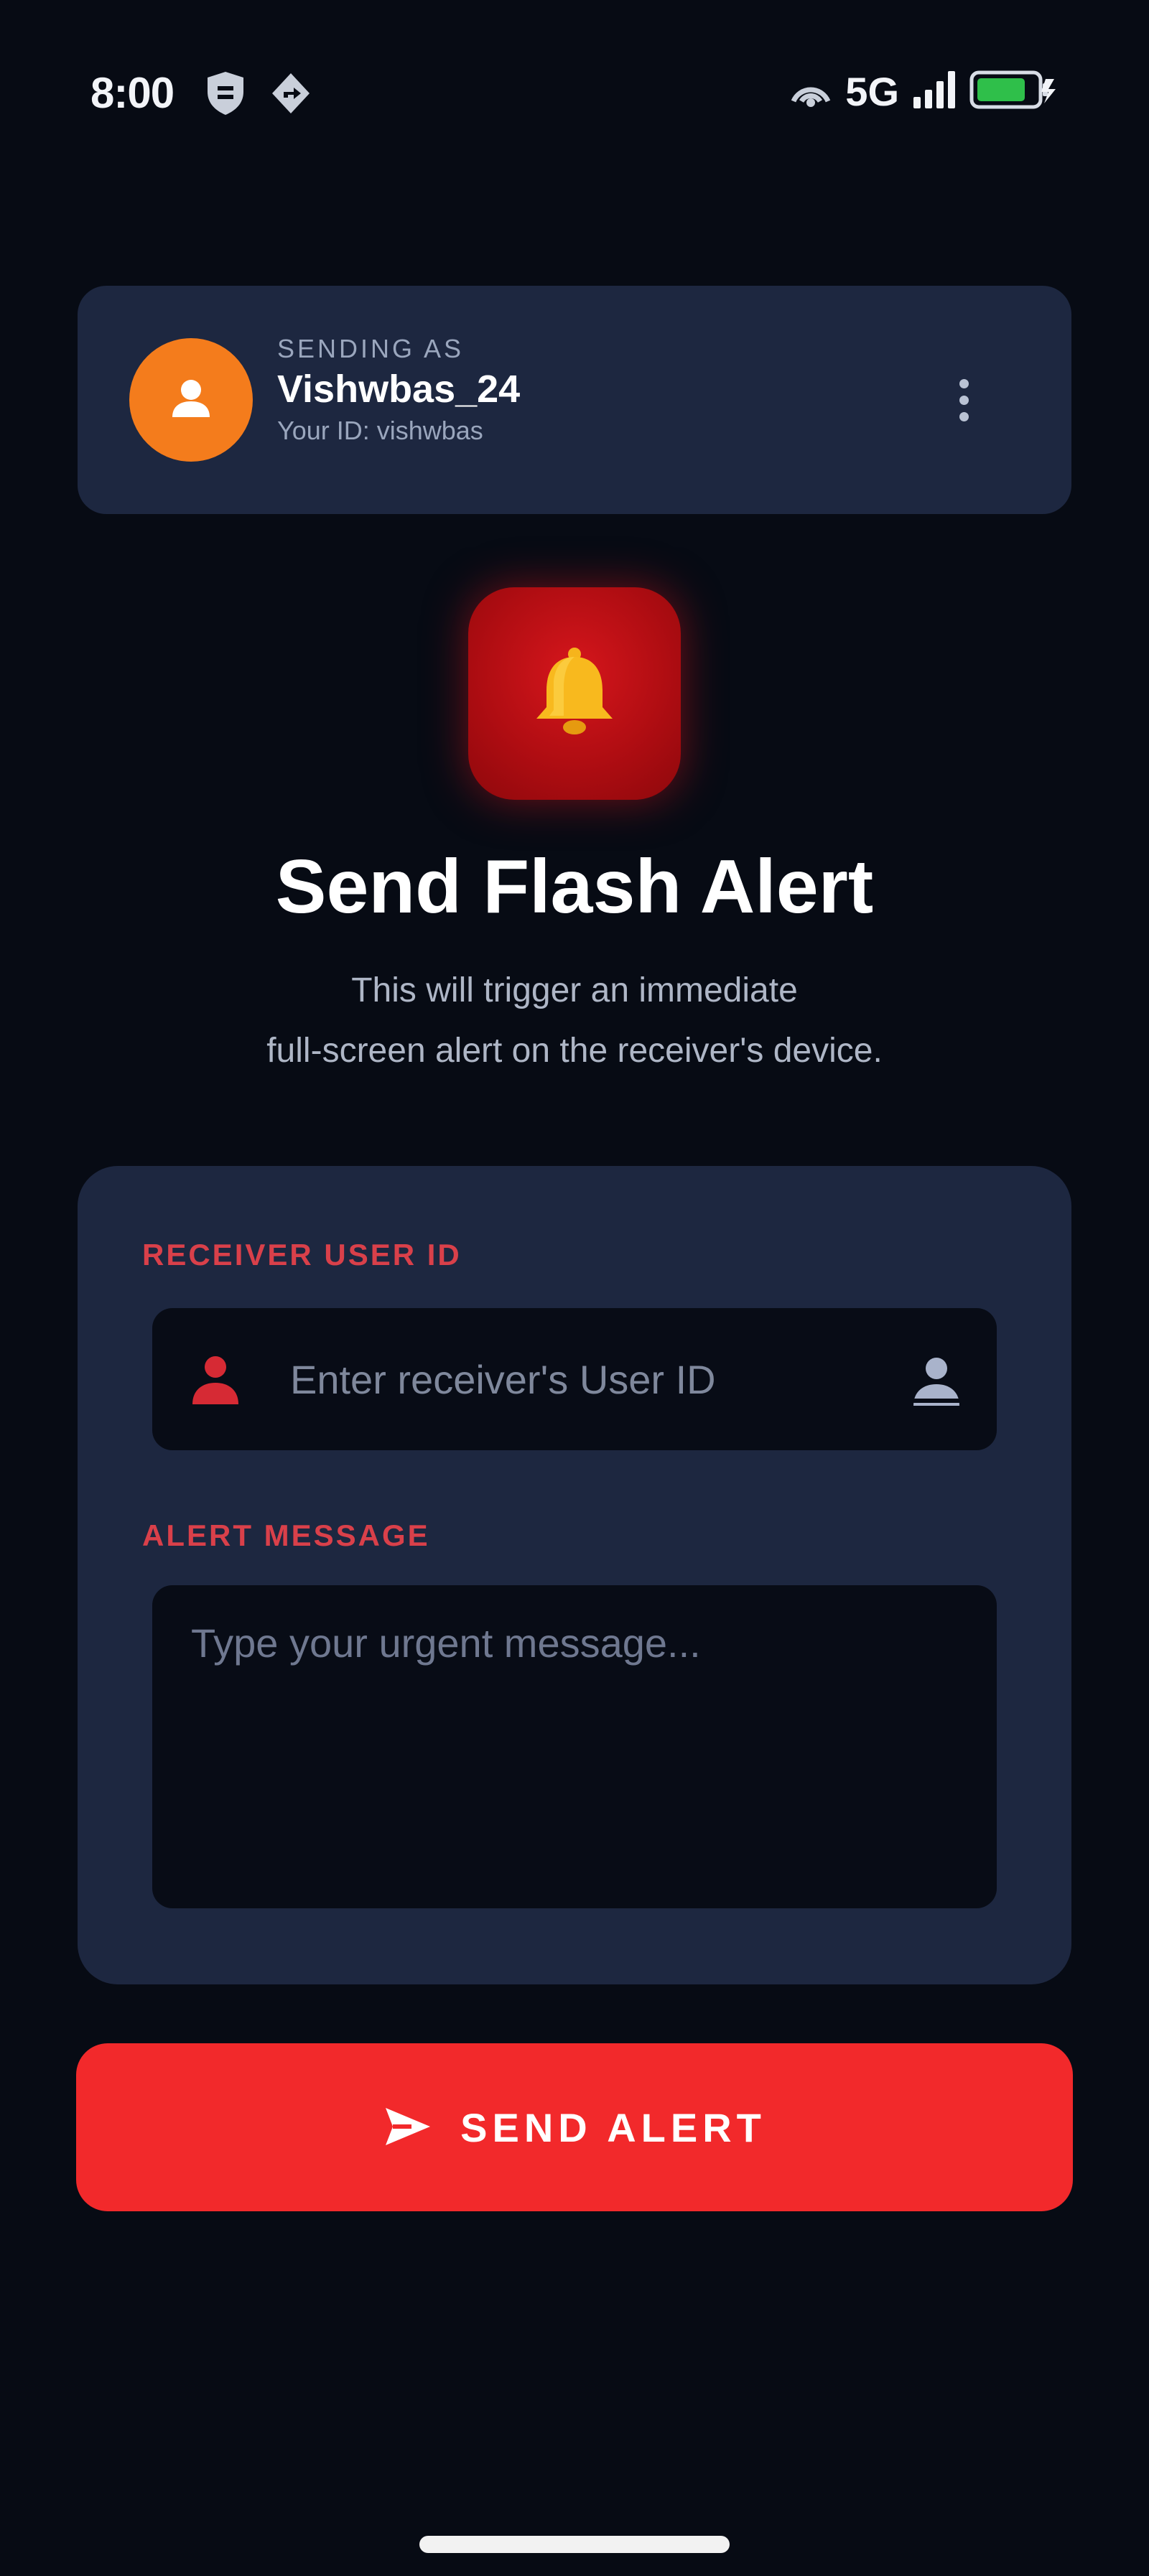 The width and height of the screenshot is (1149, 2576). I want to click on more-vertical-icon, so click(964, 383).